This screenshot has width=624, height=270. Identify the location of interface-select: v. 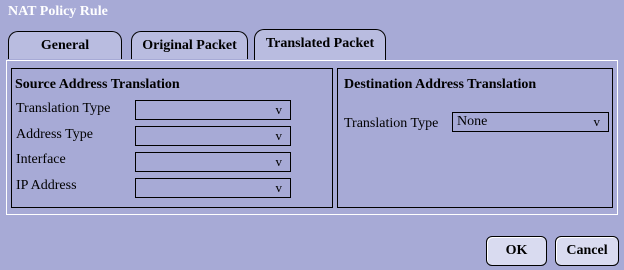
(213, 162).